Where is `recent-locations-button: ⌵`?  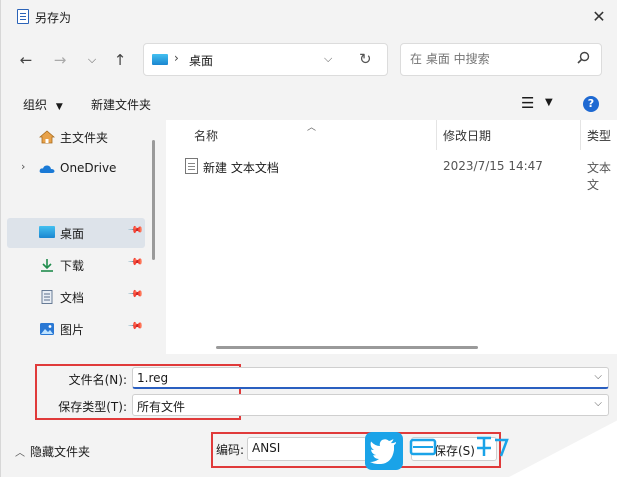
recent-locations-button: ⌵ is located at coordinates (92, 60).